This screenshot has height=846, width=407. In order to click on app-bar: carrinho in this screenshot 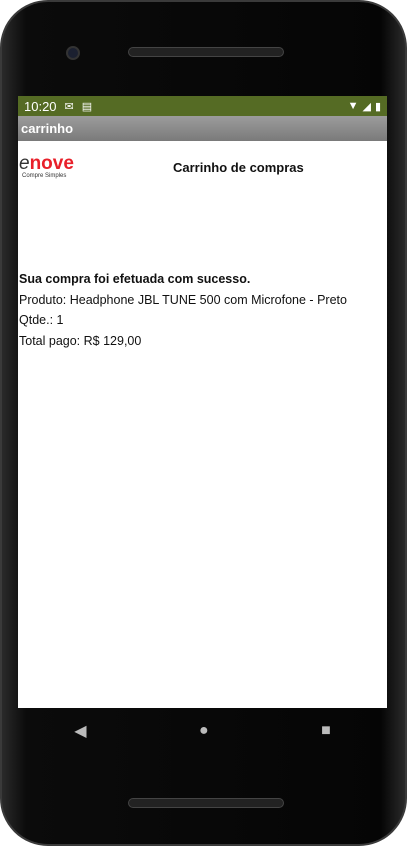, I will do `click(202, 128)`.